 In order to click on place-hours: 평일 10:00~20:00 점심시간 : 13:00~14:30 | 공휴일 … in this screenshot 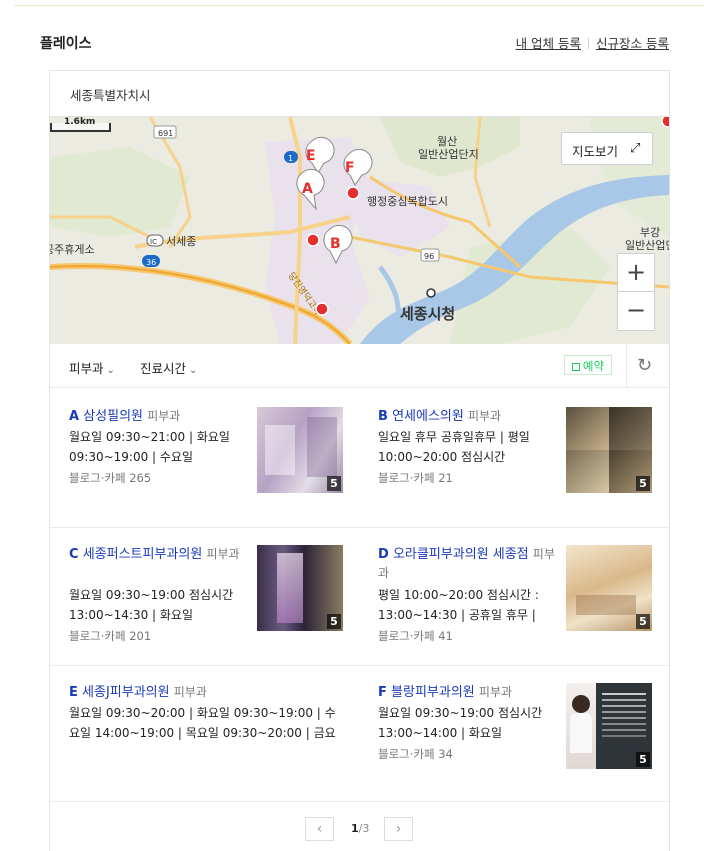, I will do `click(458, 605)`.